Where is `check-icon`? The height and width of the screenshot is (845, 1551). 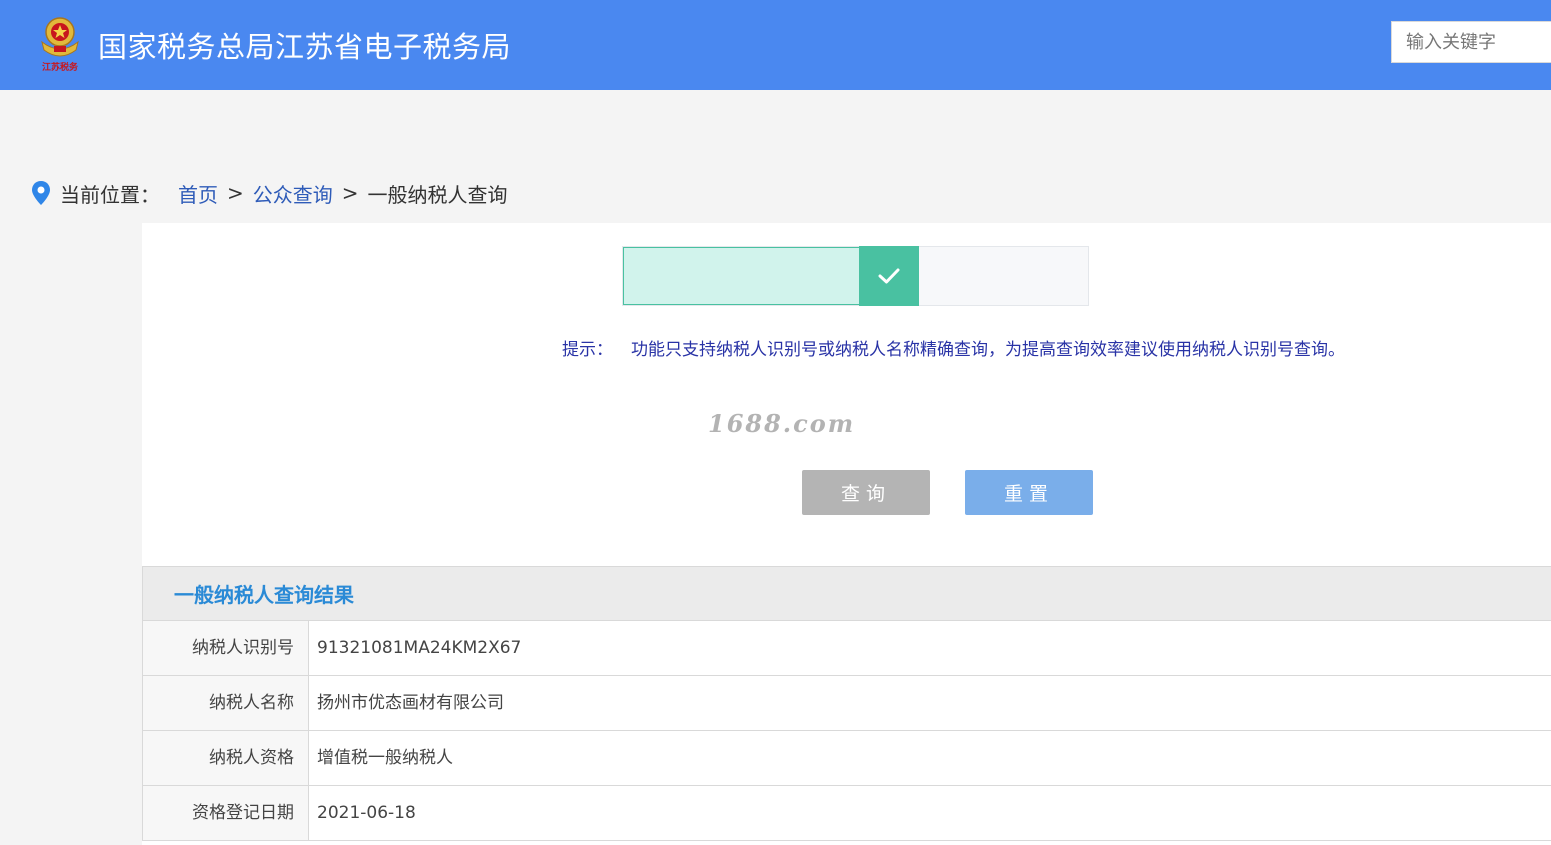 check-icon is located at coordinates (889, 276).